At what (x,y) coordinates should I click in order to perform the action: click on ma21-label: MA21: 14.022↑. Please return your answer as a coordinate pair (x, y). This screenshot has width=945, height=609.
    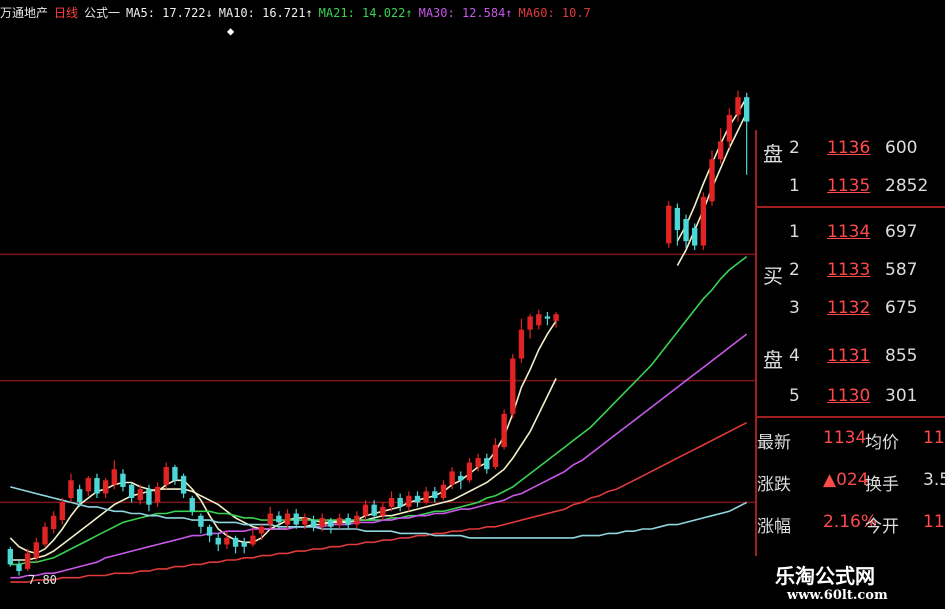
    Looking at the image, I should click on (365, 13).